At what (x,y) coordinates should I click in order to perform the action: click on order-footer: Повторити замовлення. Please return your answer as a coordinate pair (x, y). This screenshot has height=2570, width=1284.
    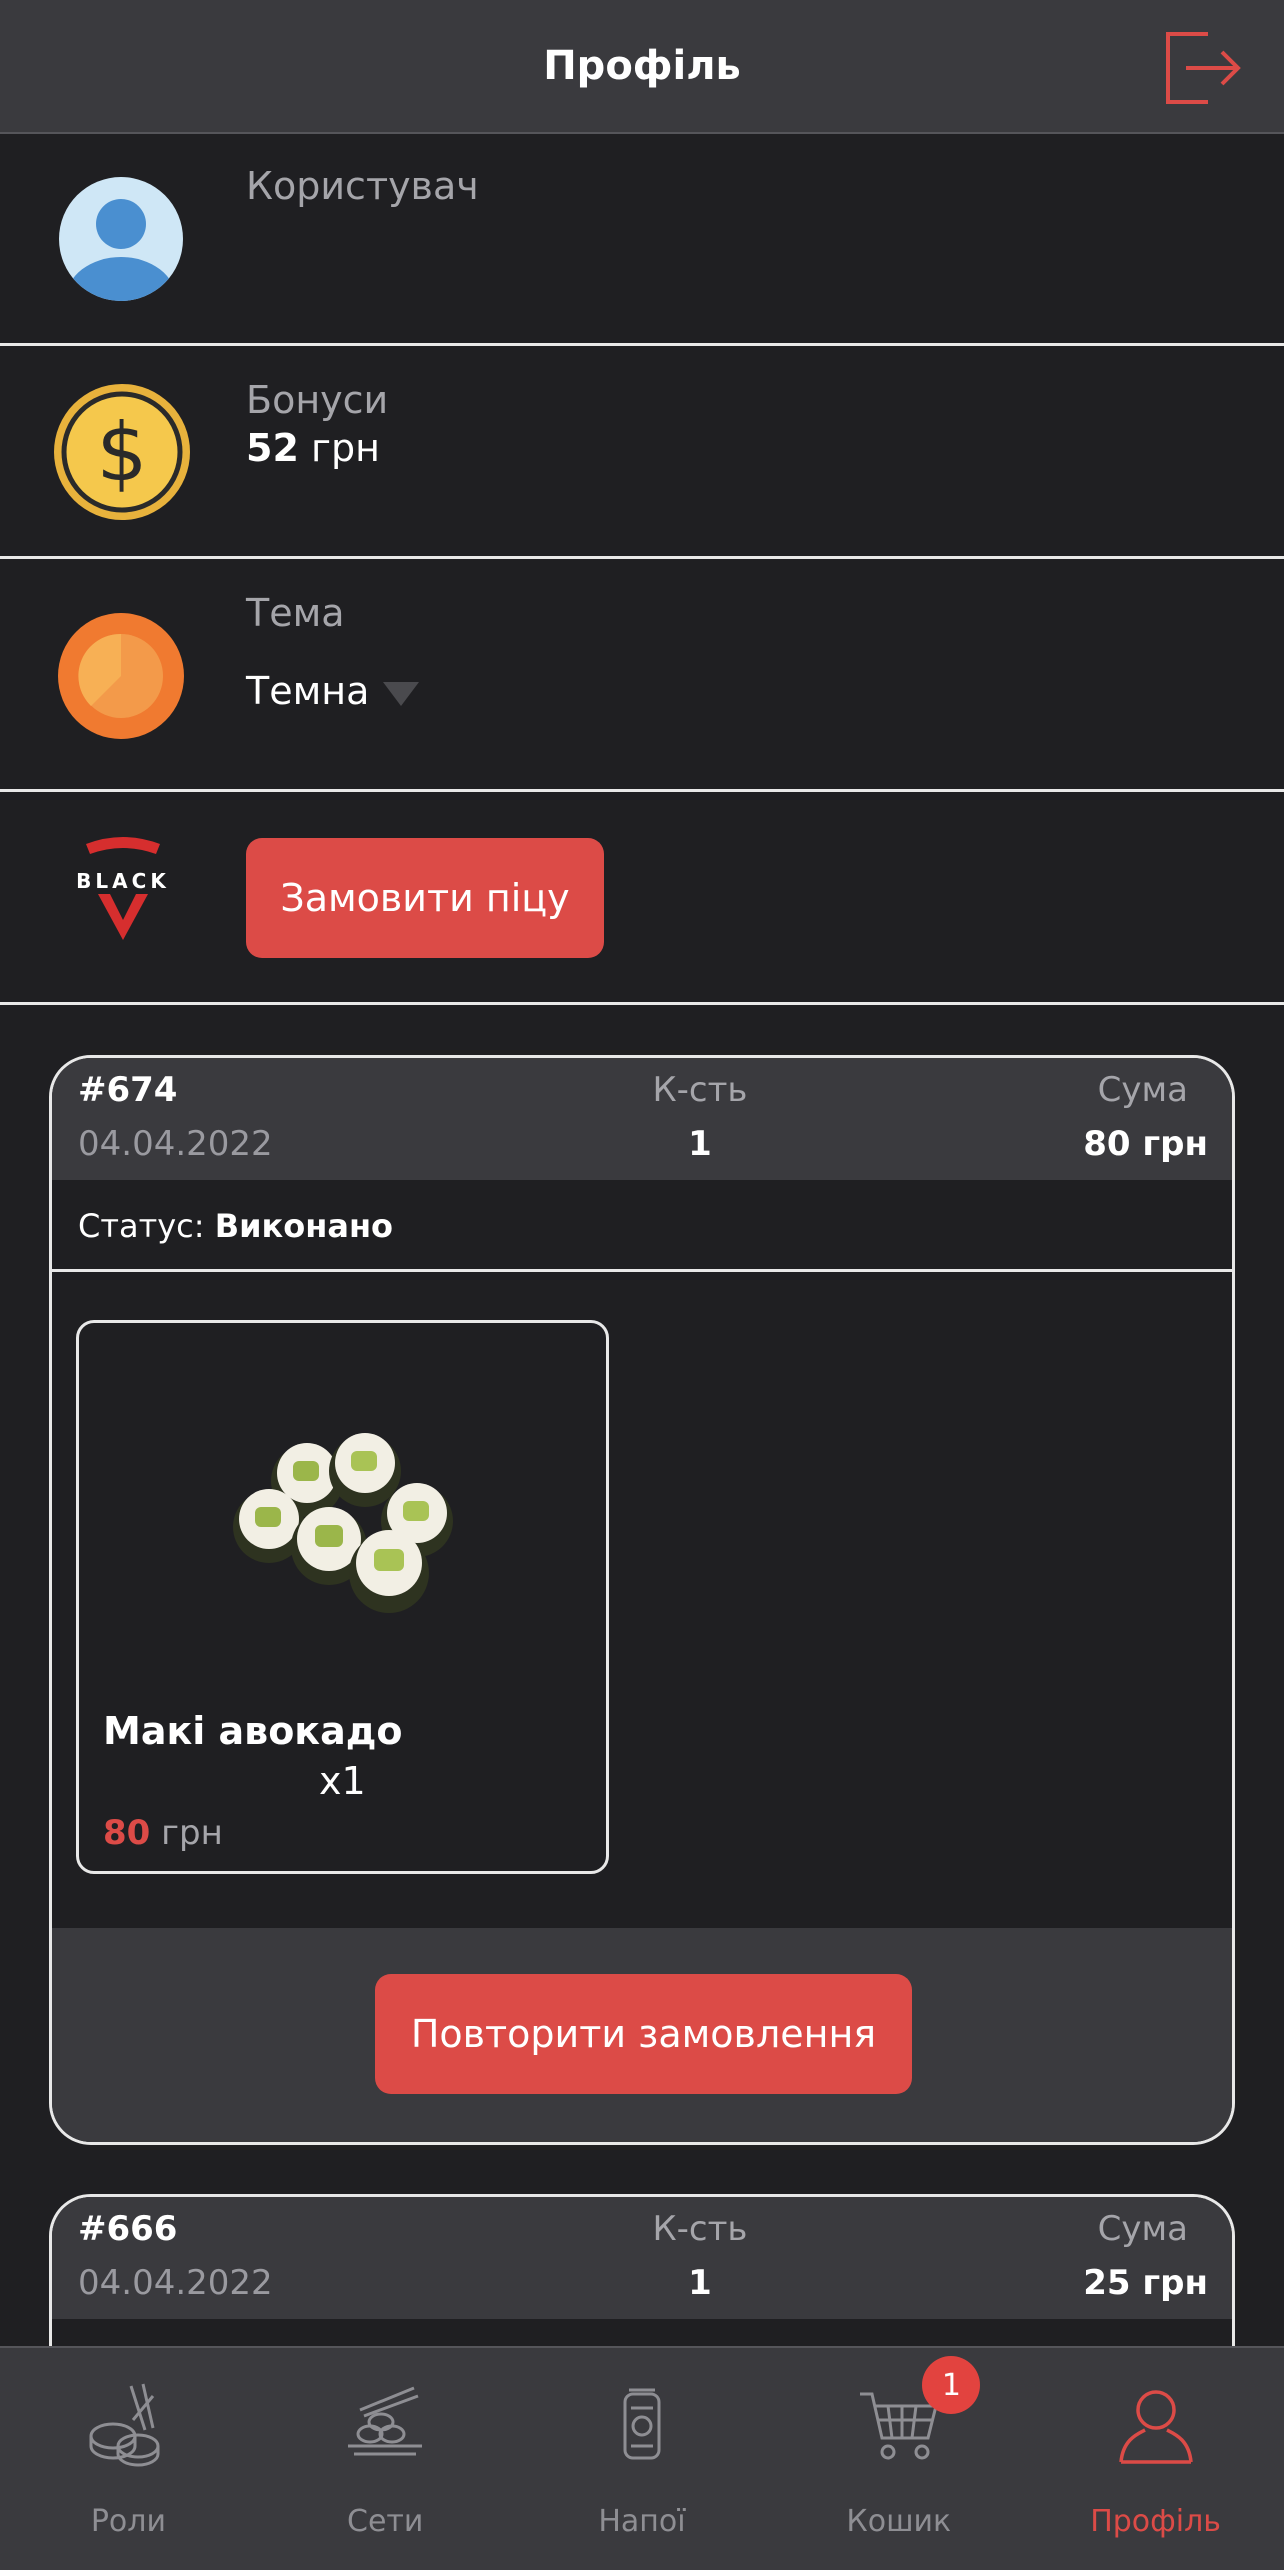
    Looking at the image, I should click on (642, 2035).